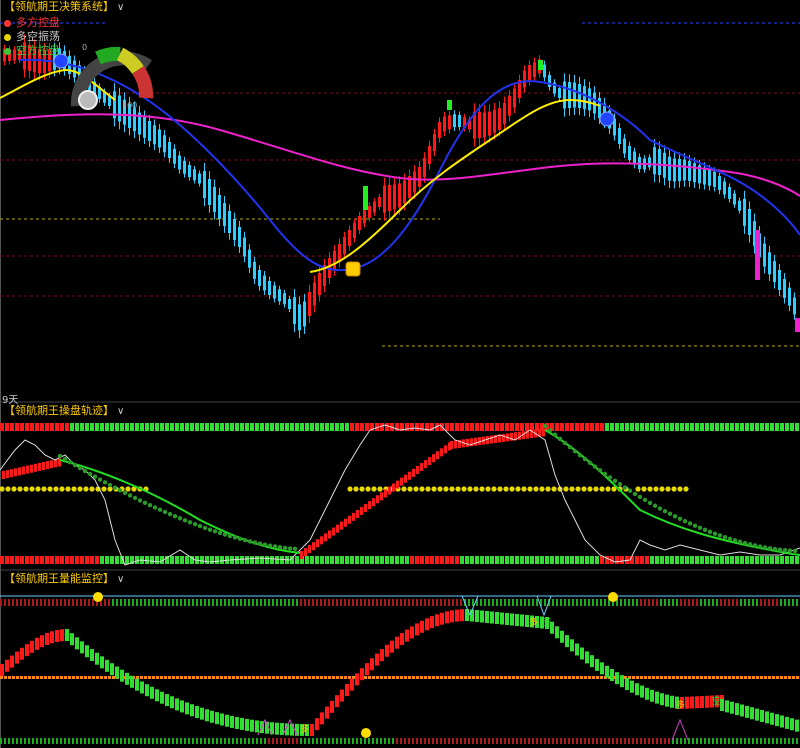  What do you see at coordinates (64, 7) in the screenshot?
I see `main-panel-title: 【领航期王决策系统】 ∨` at bounding box center [64, 7].